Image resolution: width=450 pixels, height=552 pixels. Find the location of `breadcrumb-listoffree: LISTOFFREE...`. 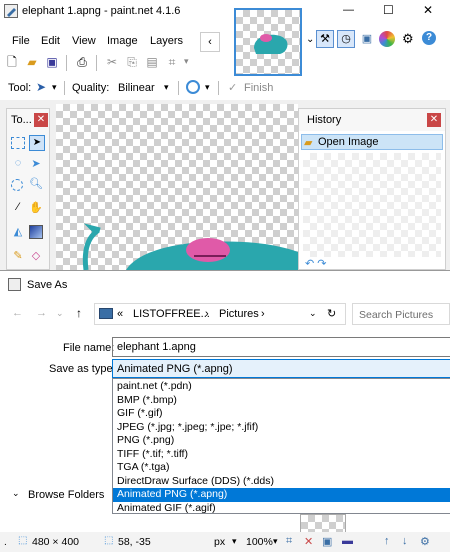

breadcrumb-listoffree: LISTOFFREE... is located at coordinates (171, 314).